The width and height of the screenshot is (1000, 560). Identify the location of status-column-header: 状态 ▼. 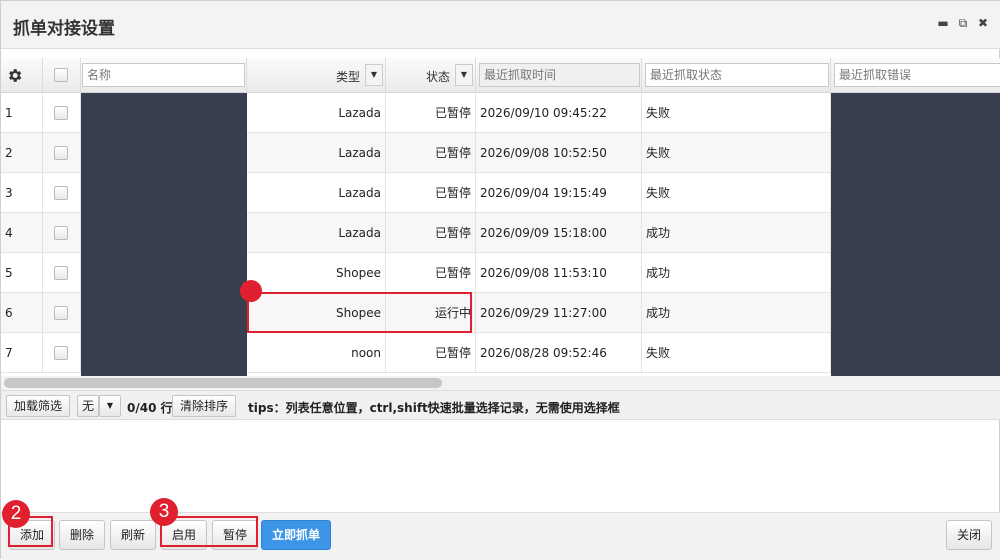
(431, 75).